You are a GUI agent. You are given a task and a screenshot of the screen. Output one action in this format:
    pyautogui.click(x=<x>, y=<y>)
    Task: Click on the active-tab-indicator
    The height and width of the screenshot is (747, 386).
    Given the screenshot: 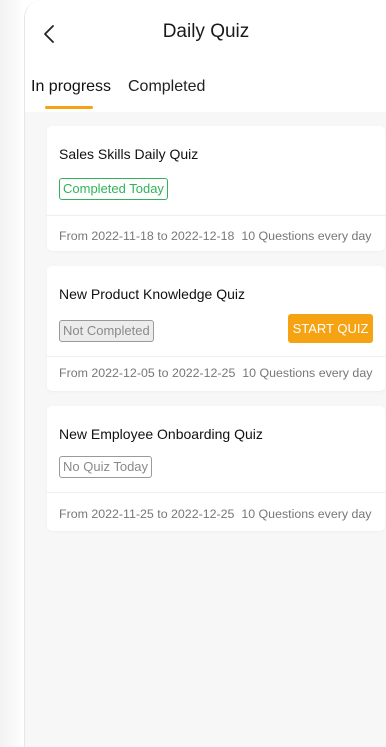 What is the action you would take?
    pyautogui.click(x=69, y=107)
    